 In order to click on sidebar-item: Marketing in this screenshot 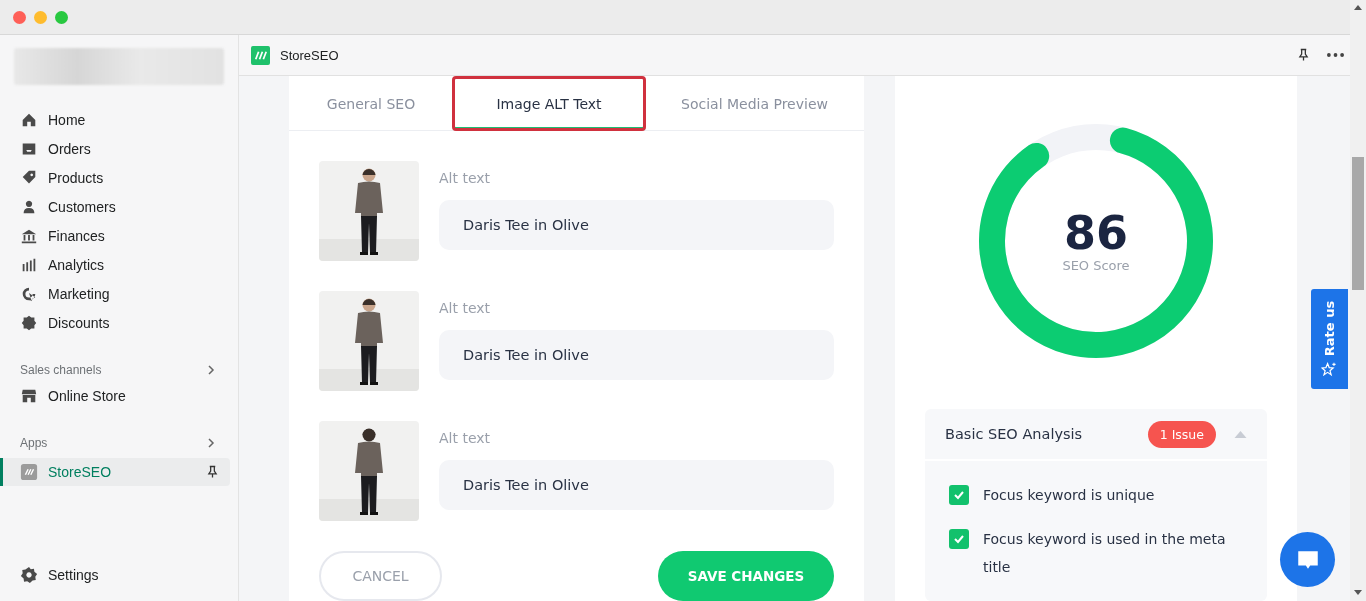, I will do `click(115, 293)`.